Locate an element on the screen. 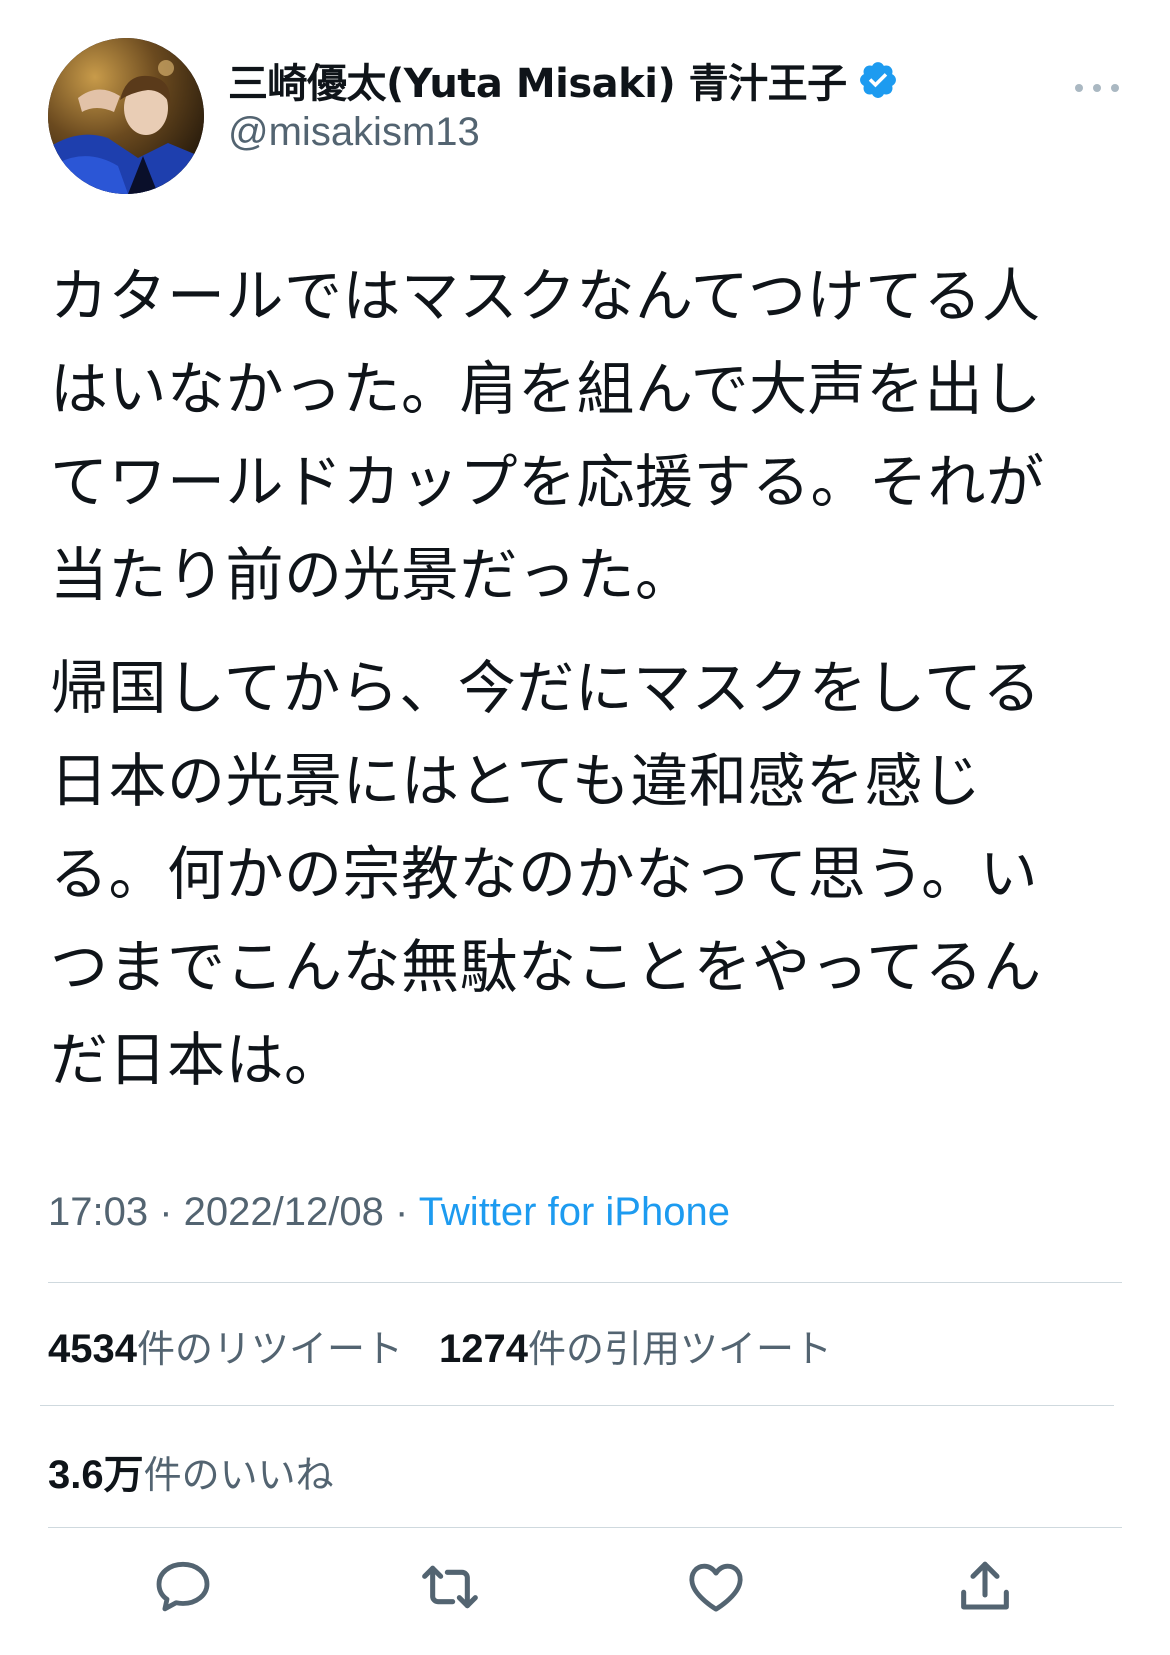 This screenshot has width=1170, height=1655. tweet-text-line: つまでこんな無駄なことをやってるん is located at coordinates (546, 967).